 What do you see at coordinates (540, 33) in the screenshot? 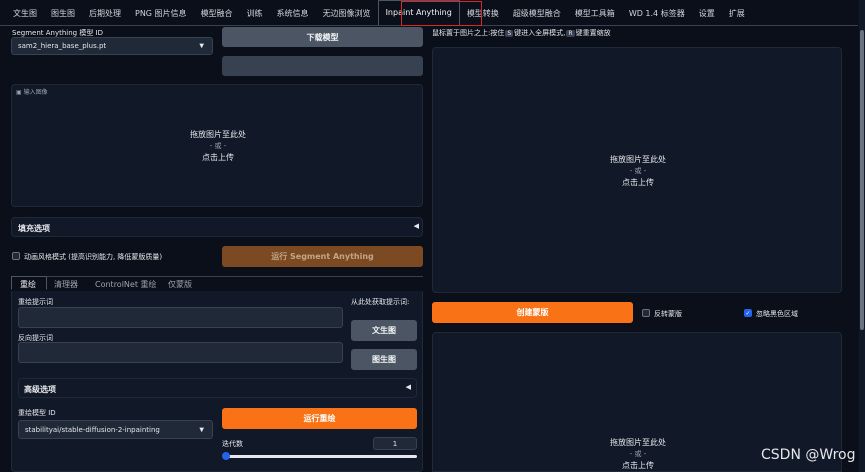
I see `hint-mid: 键进入全屏模式,` at bounding box center [540, 33].